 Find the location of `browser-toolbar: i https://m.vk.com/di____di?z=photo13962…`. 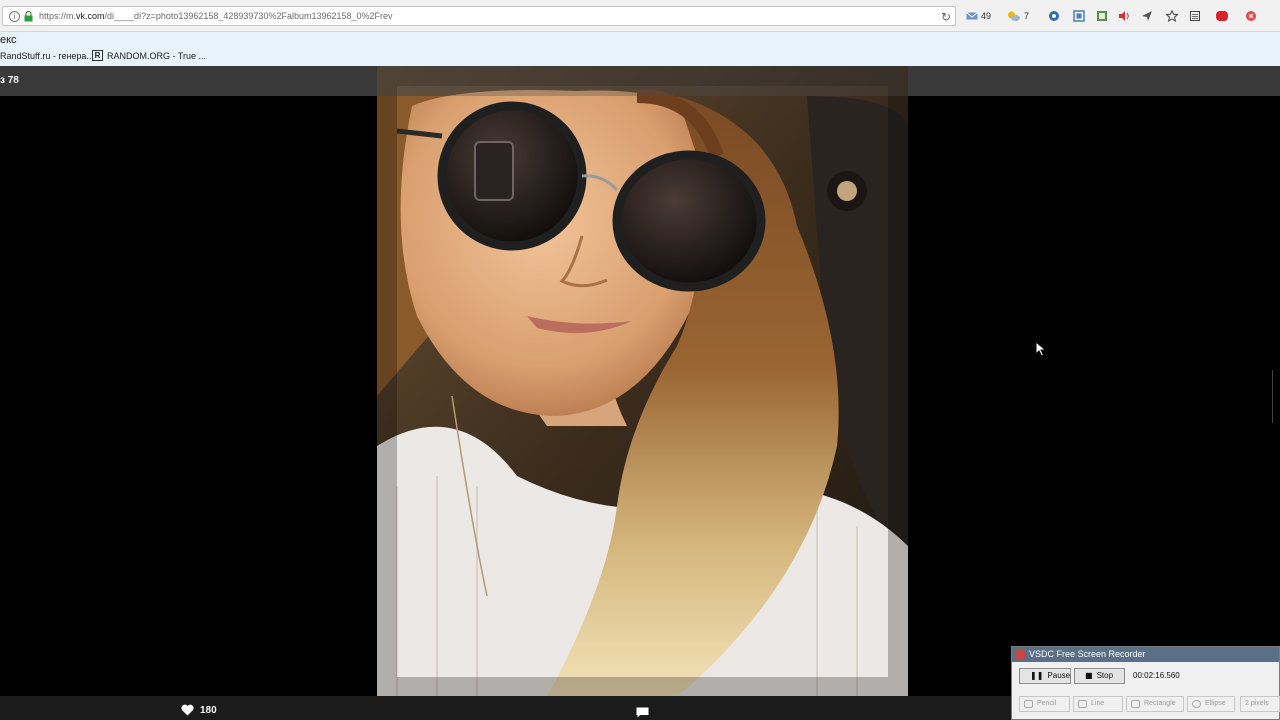

browser-toolbar: i https://m.vk.com/di____di?z=photo13962… is located at coordinates (640, 16).